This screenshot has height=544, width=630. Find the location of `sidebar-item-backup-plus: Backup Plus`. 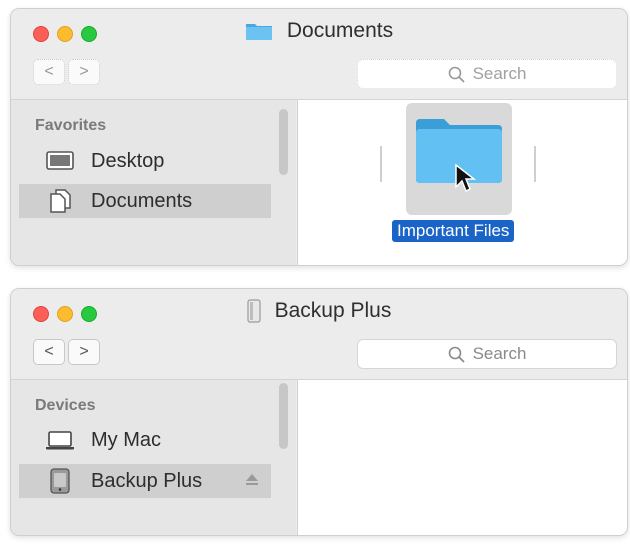

sidebar-item-backup-plus: Backup Plus is located at coordinates (145, 481).